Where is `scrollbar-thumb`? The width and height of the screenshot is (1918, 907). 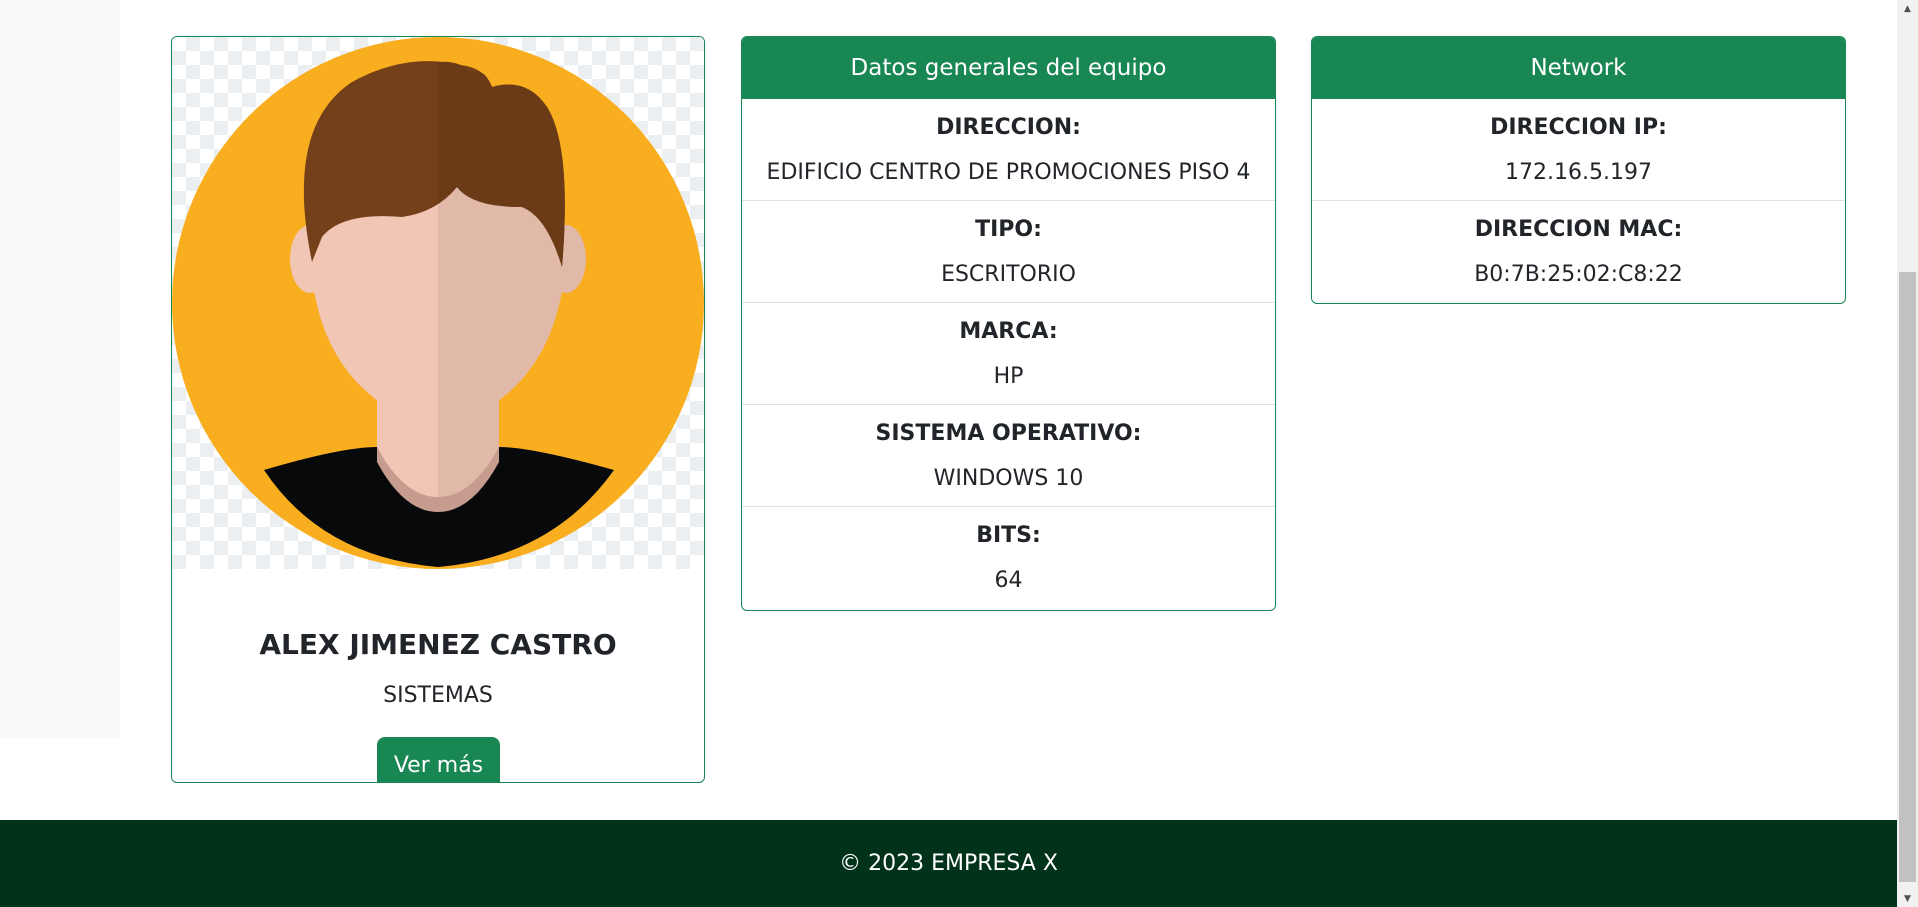 scrollbar-thumb is located at coordinates (1907, 577).